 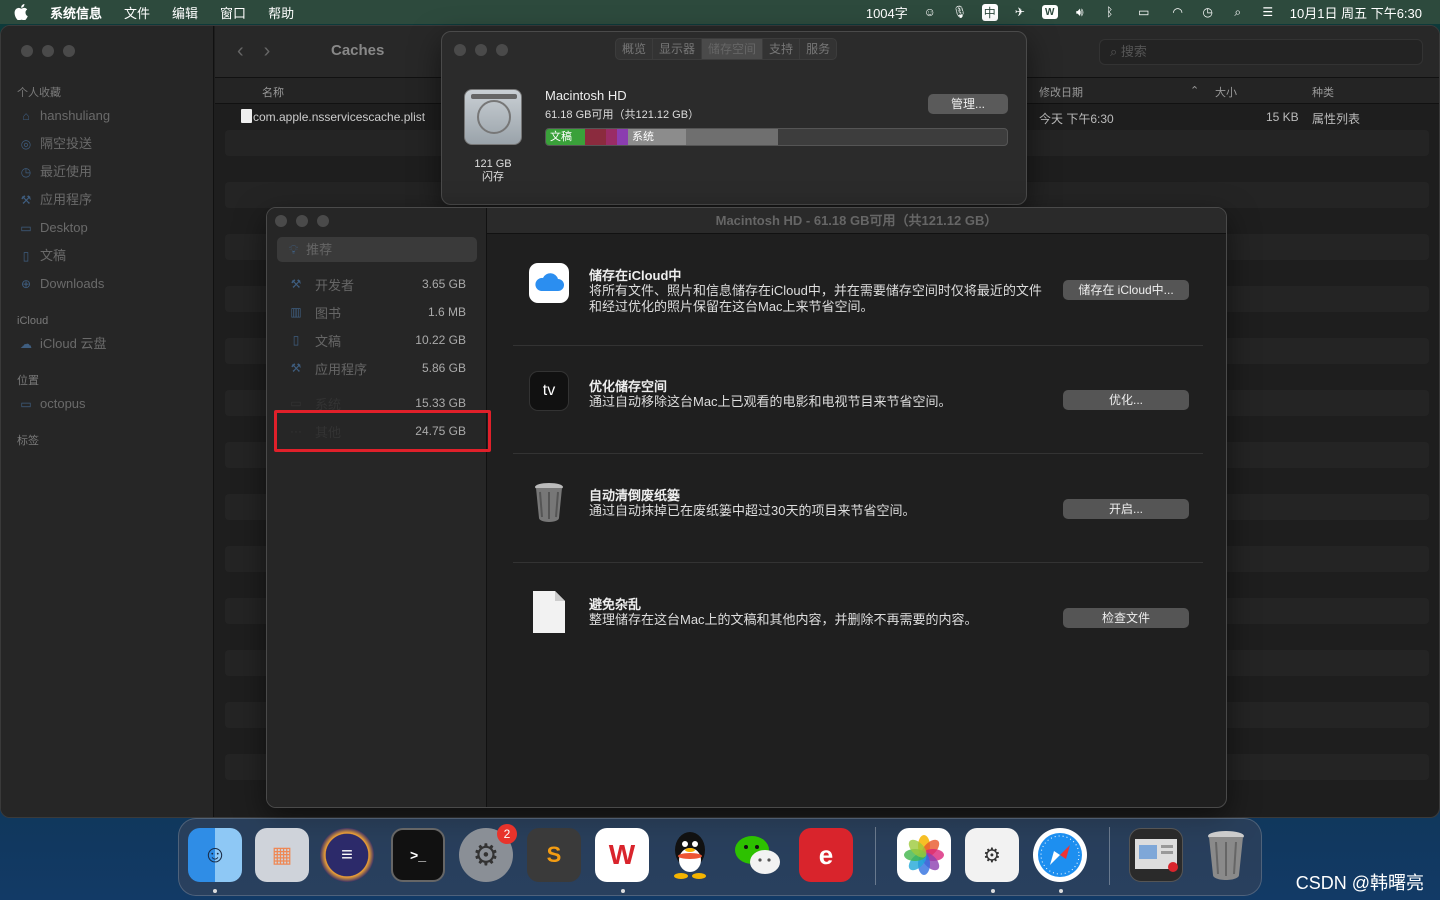 I want to click on sidebar-item-documents: ▯ 文稿, so click(x=107, y=256).